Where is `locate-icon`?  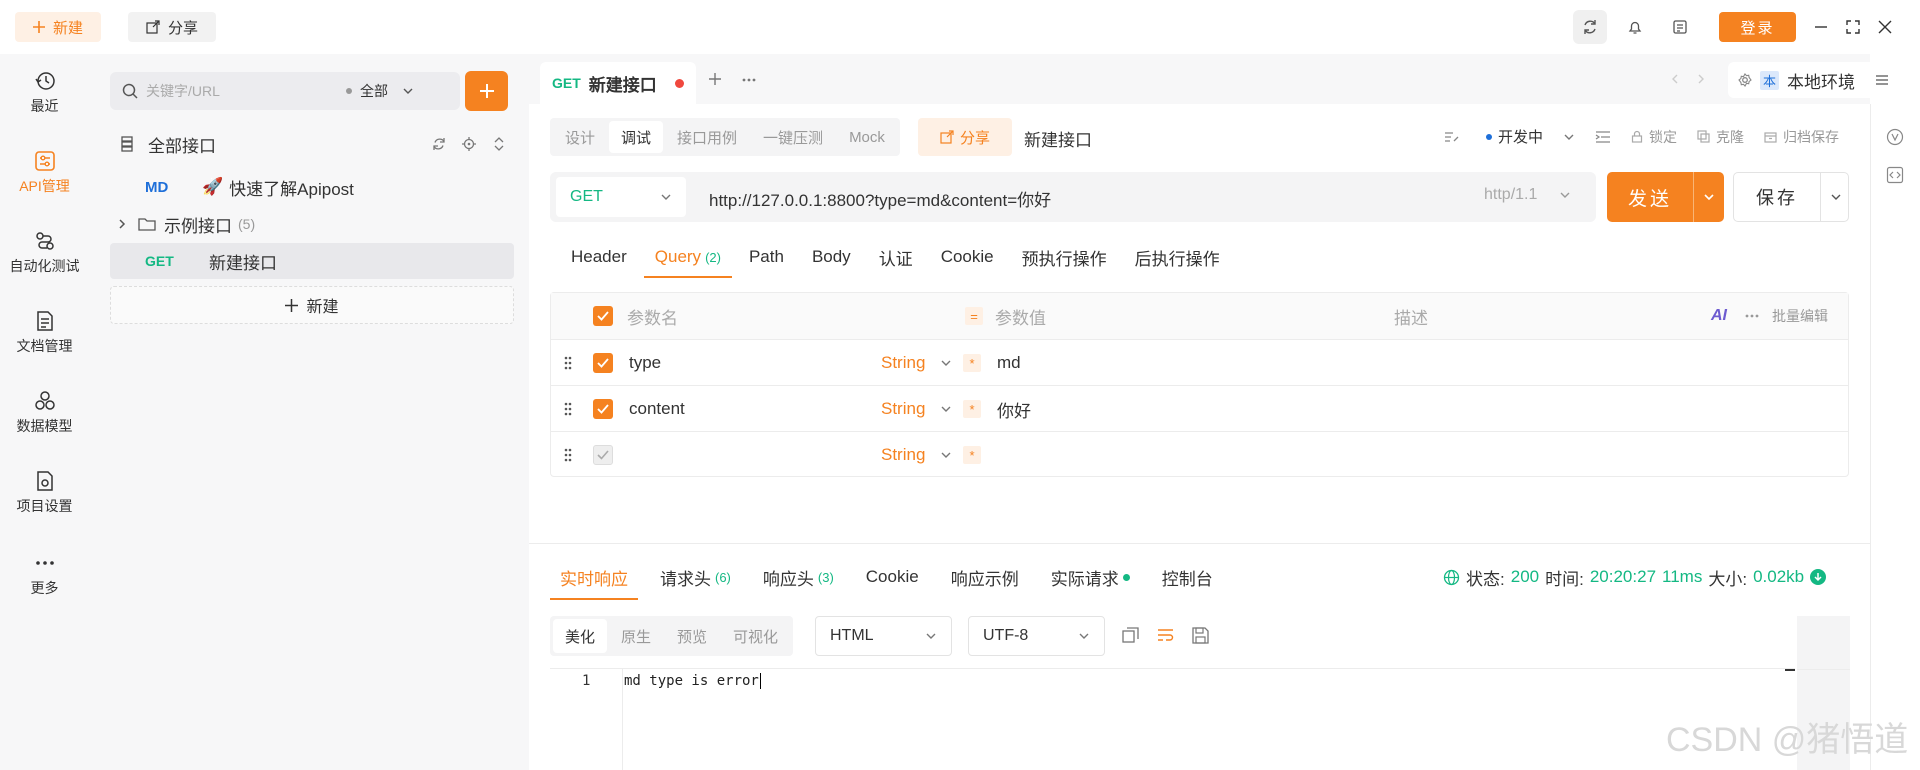 locate-icon is located at coordinates (469, 144).